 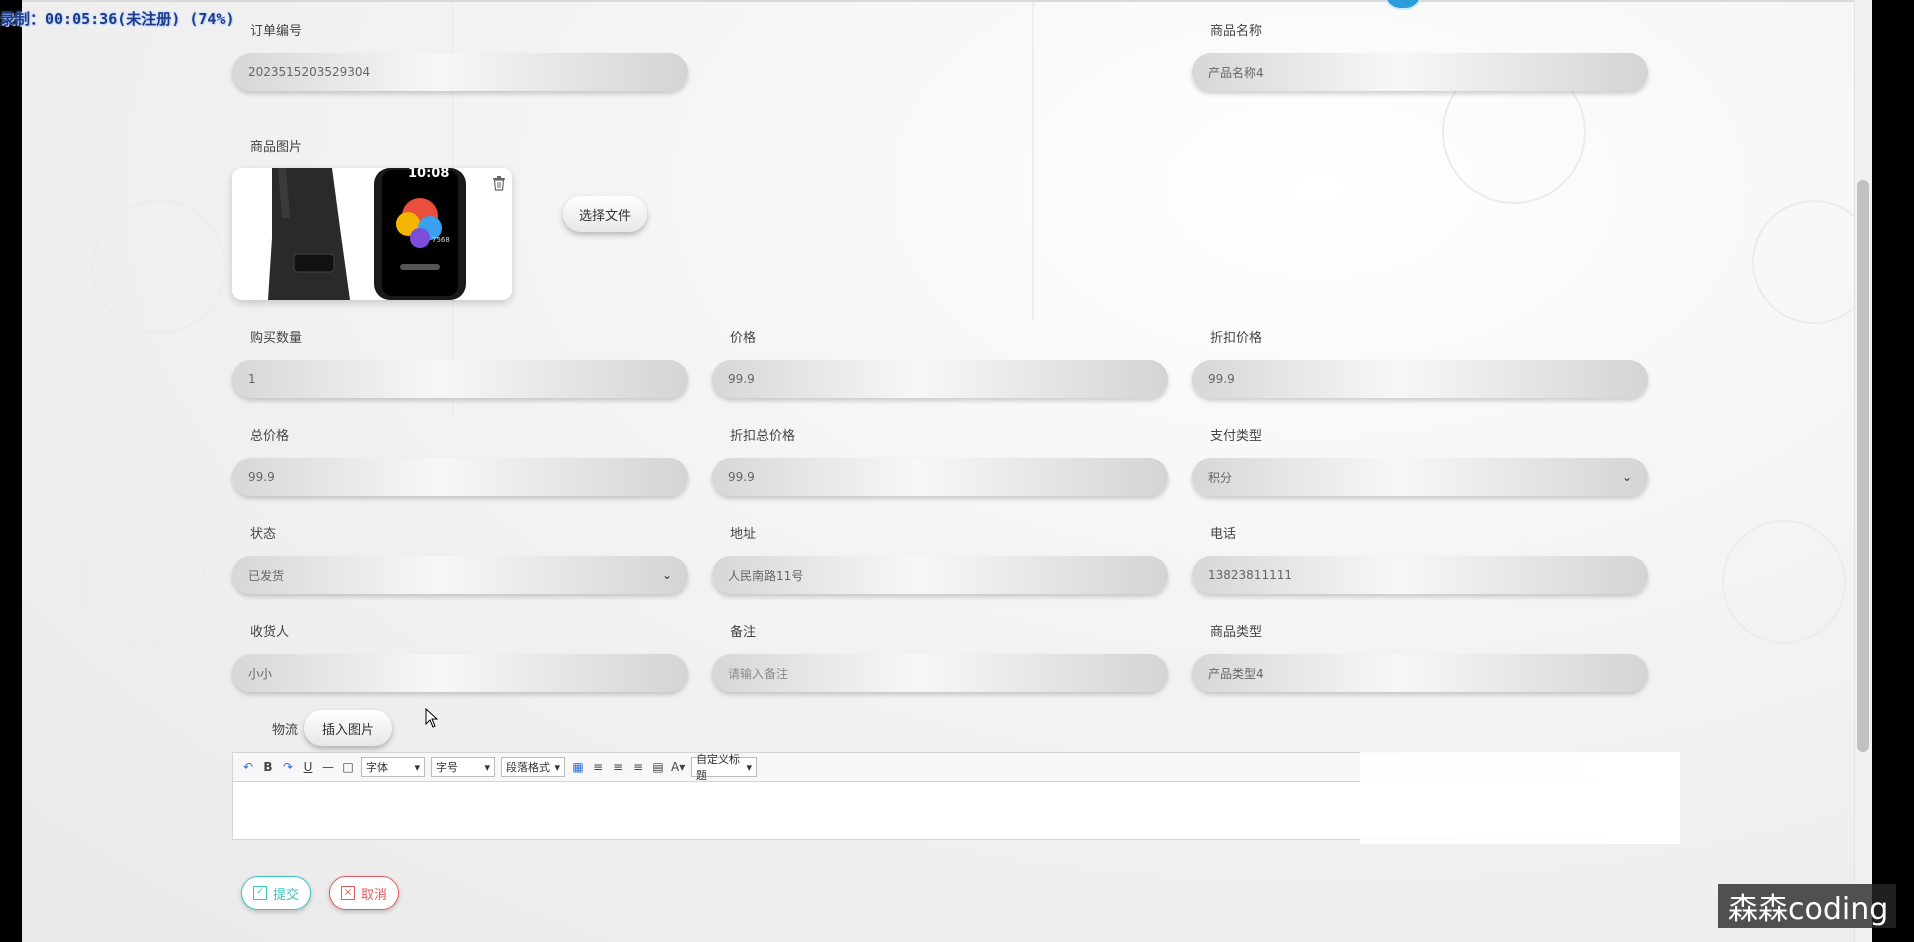 I want to click on product-type-value: 产品类型4, so click(x=1236, y=673).